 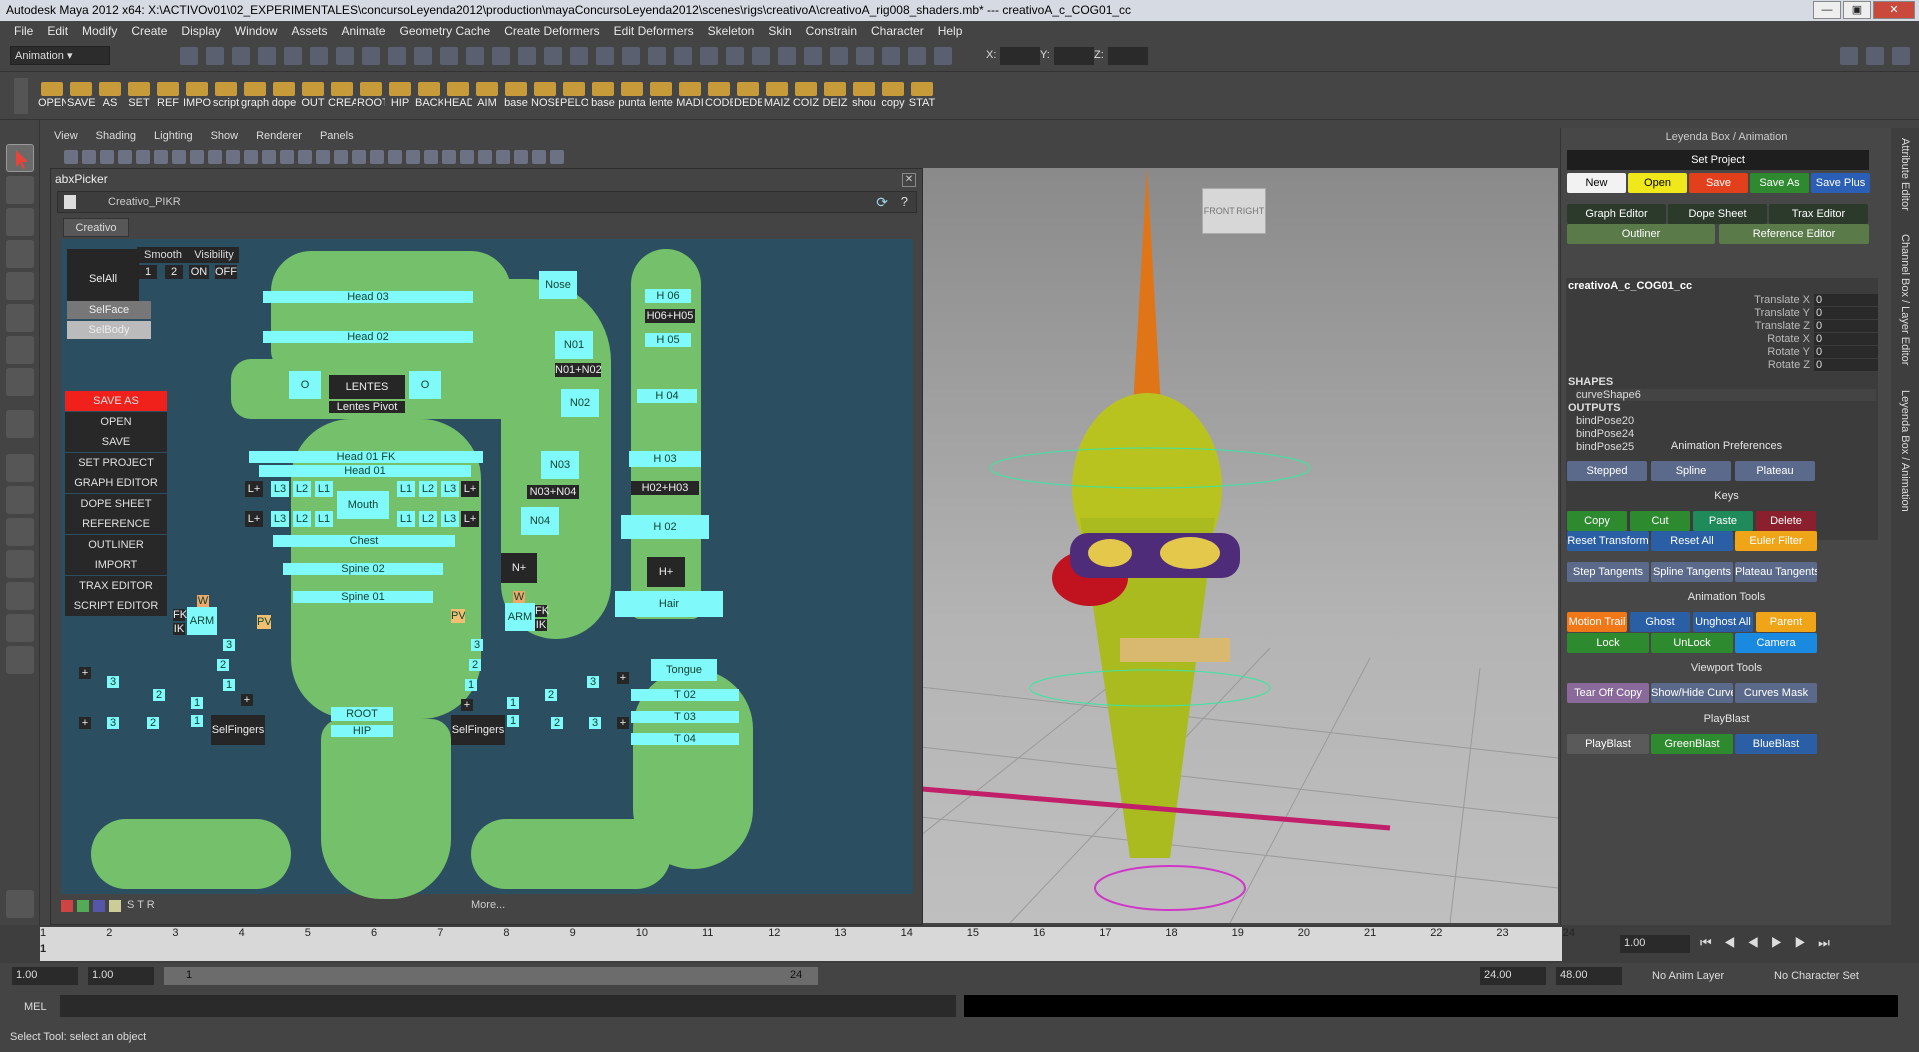 What do you see at coordinates (116, 483) in the screenshot?
I see `side-button-graph-editor: GRAPH EDITOR` at bounding box center [116, 483].